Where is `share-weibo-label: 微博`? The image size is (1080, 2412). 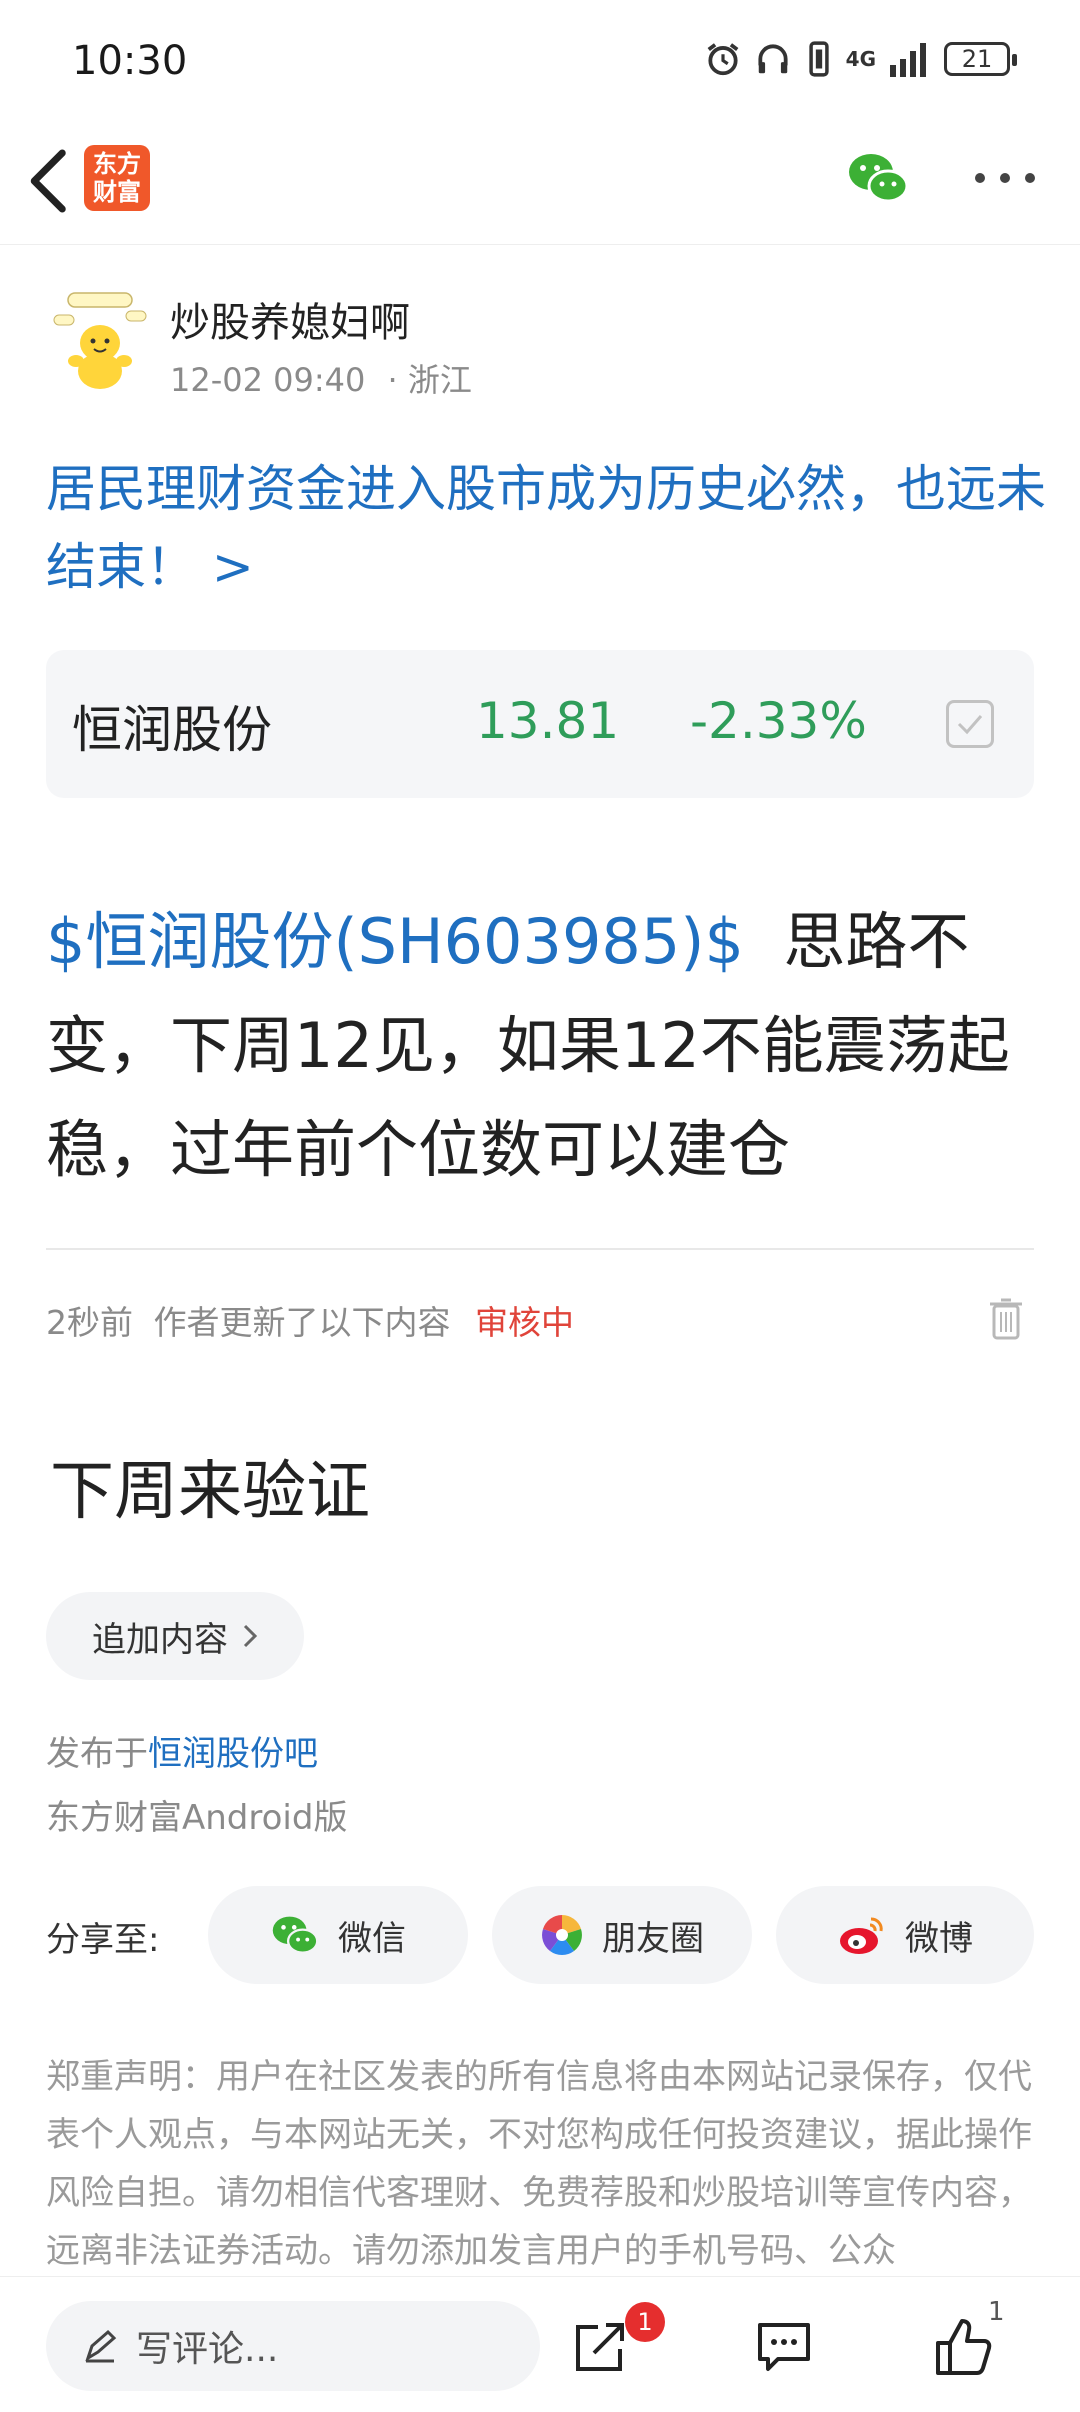 share-weibo-label: 微博 is located at coordinates (939, 1938).